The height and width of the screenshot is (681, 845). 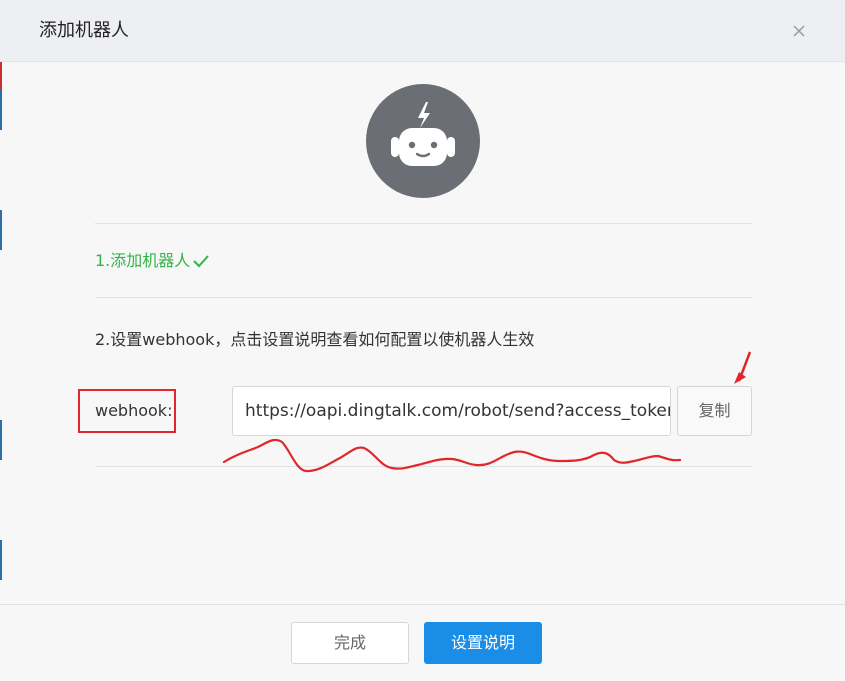 What do you see at coordinates (134, 410) in the screenshot?
I see `webhook-label: webhook:` at bounding box center [134, 410].